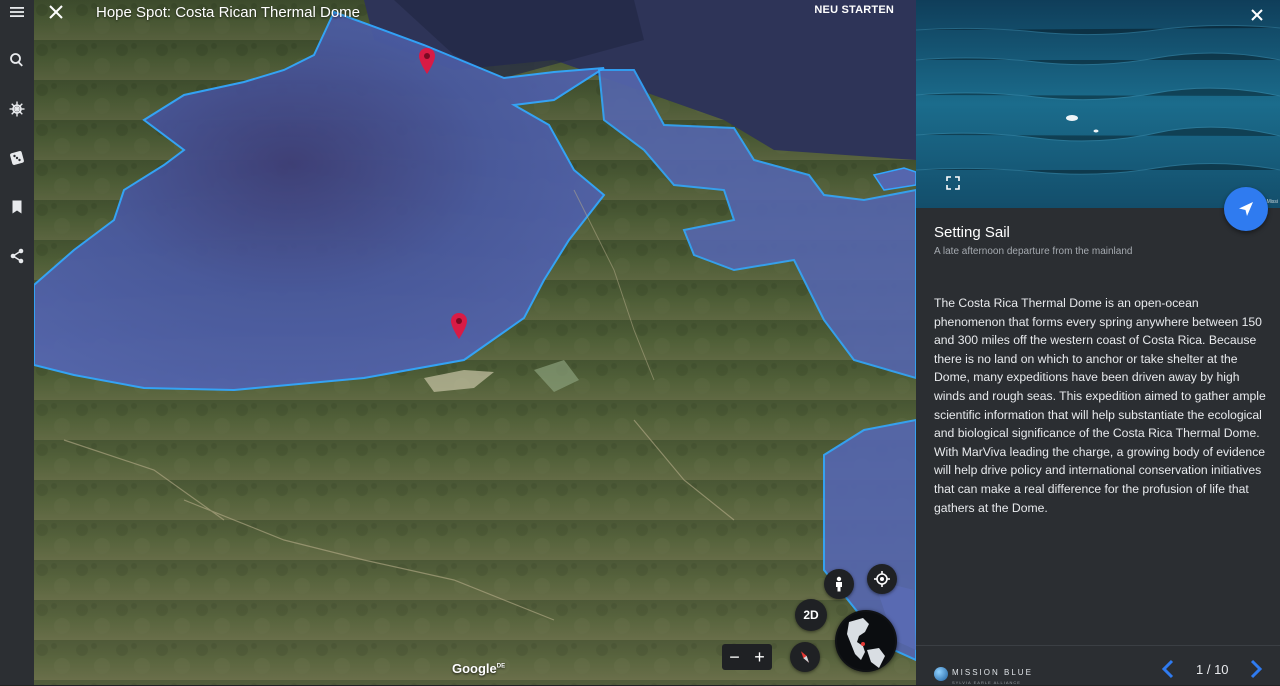 The image size is (1280, 686). What do you see at coordinates (501, 666) in the screenshot?
I see `attribution-region: DE` at bounding box center [501, 666].